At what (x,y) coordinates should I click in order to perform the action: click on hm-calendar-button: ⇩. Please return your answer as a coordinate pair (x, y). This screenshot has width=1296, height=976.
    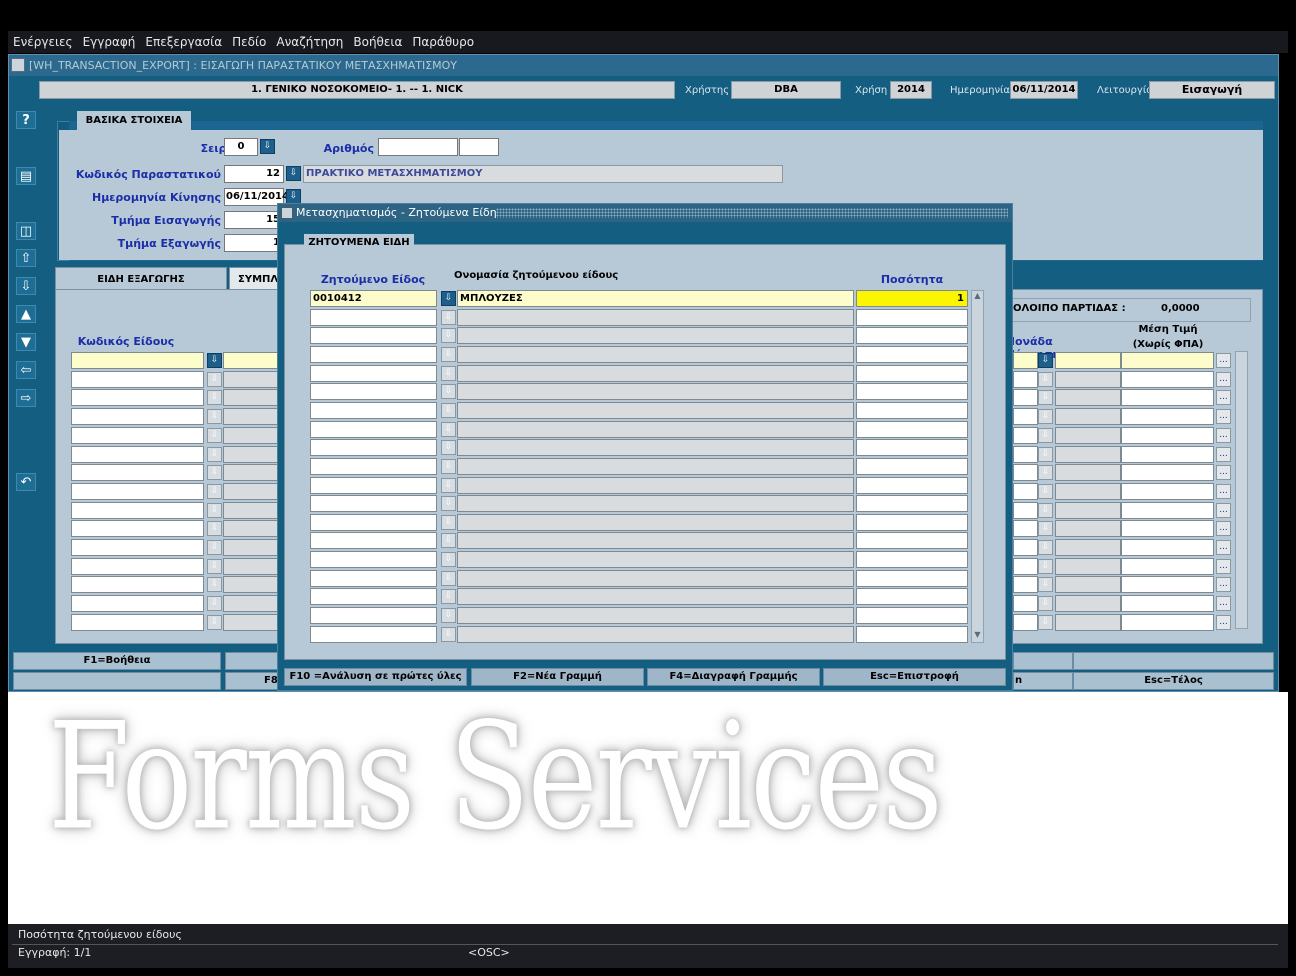
    Looking at the image, I should click on (293, 196).